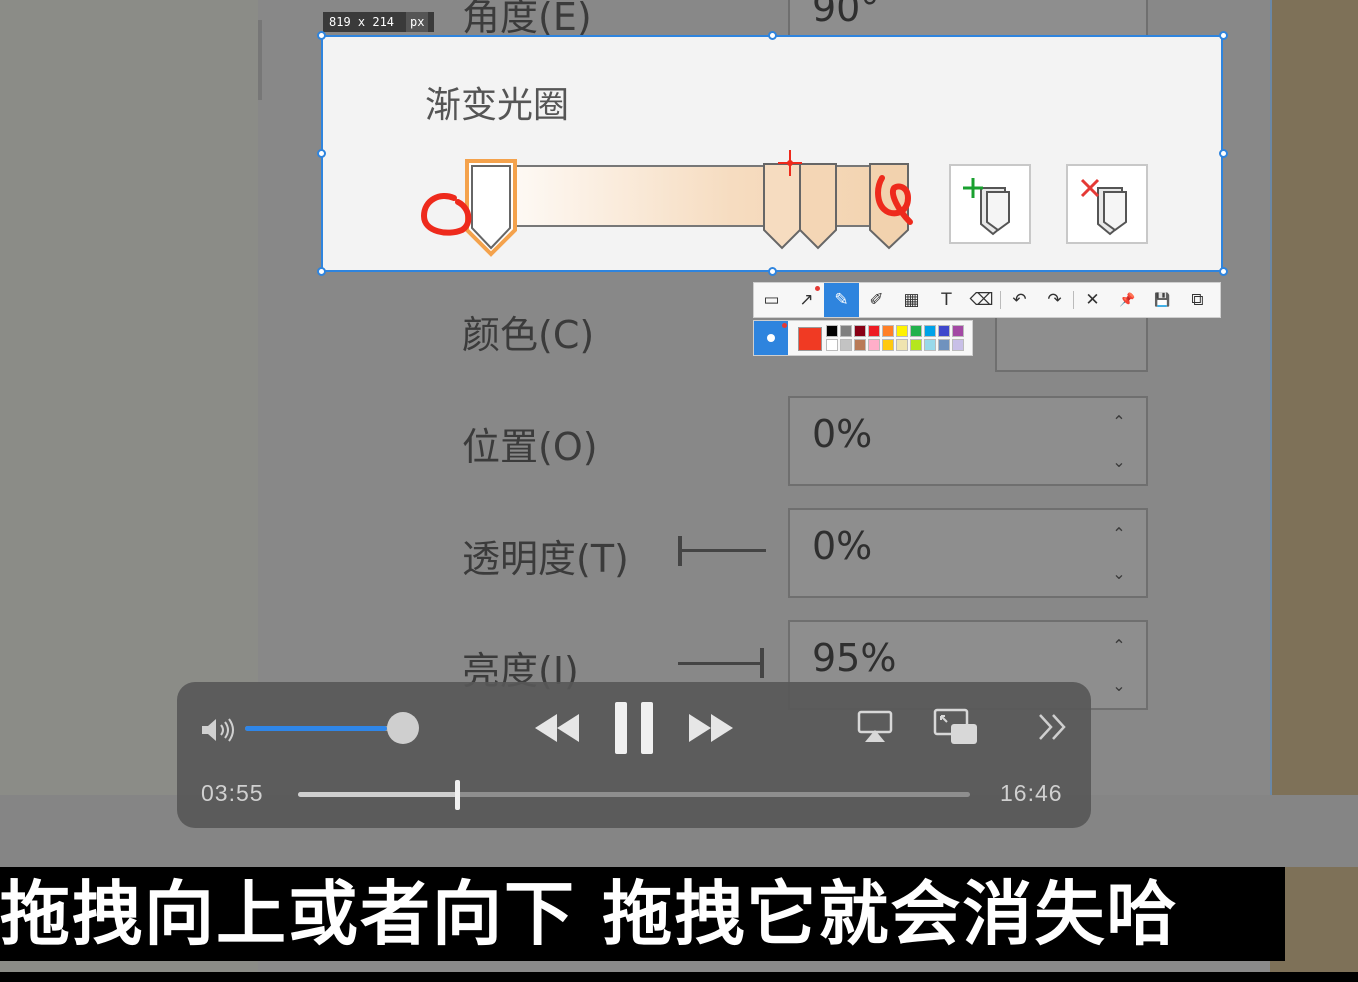 The image size is (1358, 982). I want to click on transparency-input: 0% ⌃ ⌄, so click(968, 553).